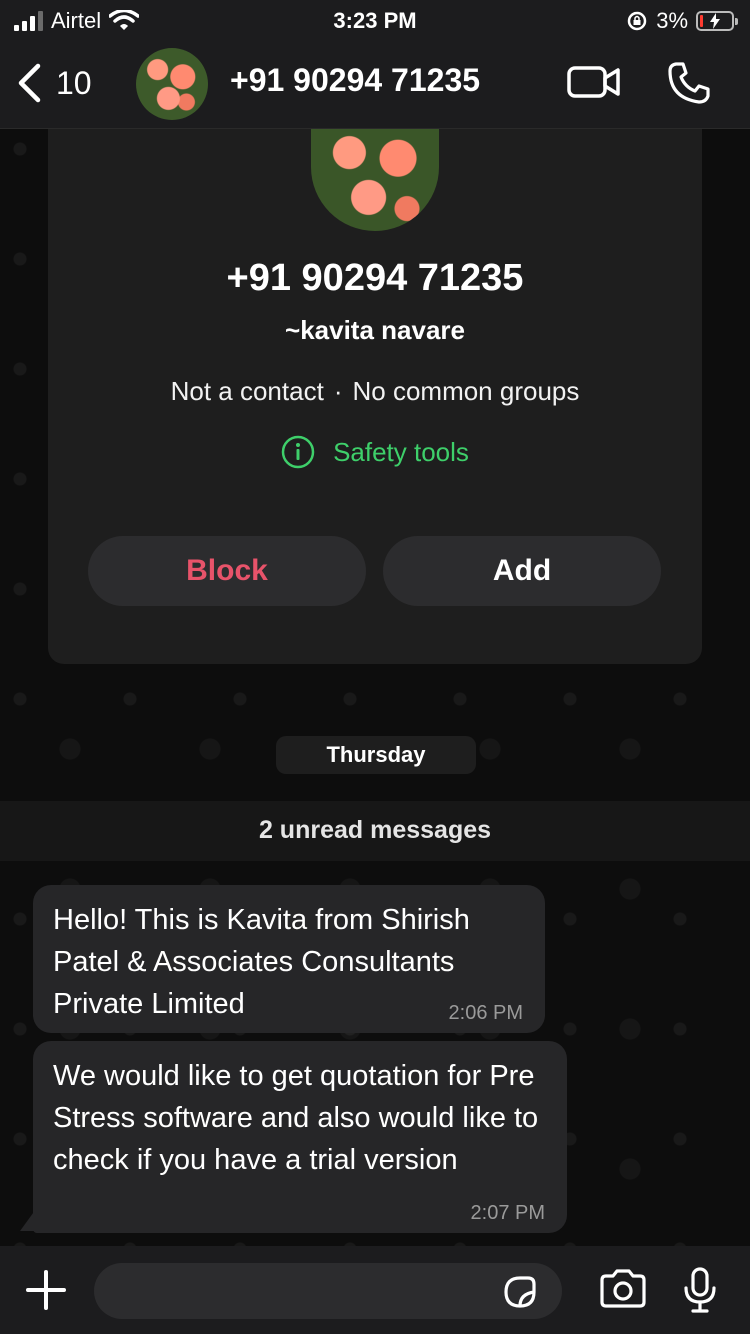 This screenshot has height=1334, width=750. Describe the element at coordinates (355, 80) in the screenshot. I see `page-title: +91 90294 71235` at that location.